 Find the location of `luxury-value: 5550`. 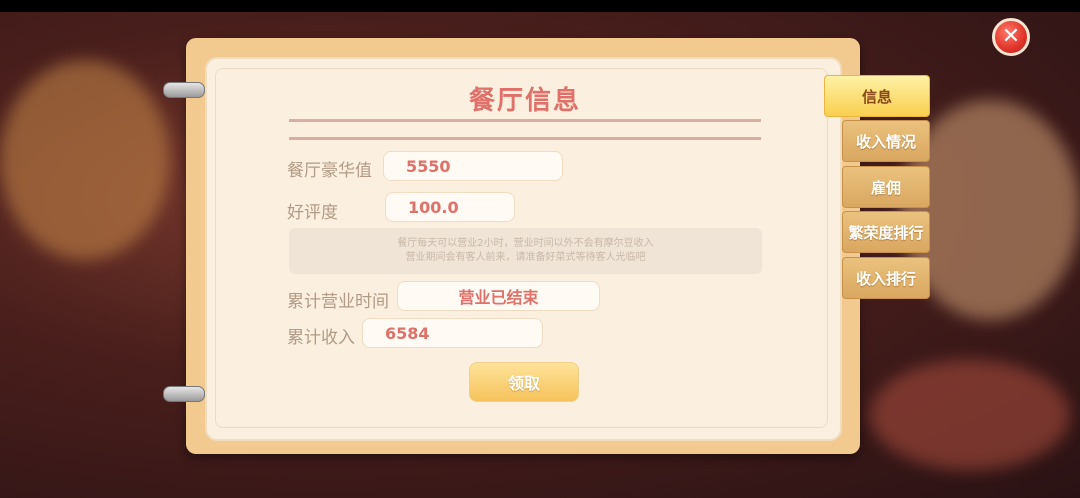

luxury-value: 5550 is located at coordinates (473, 166).